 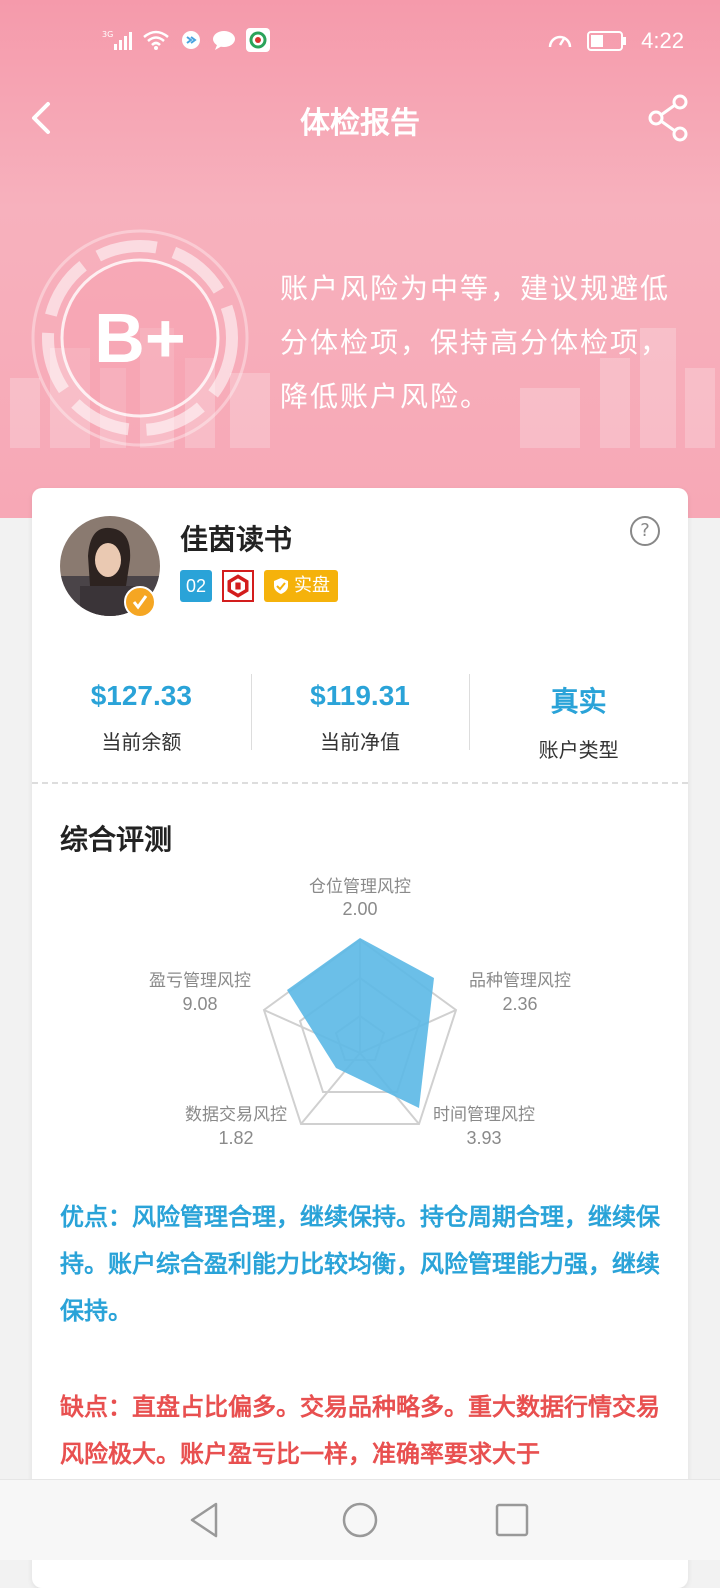 What do you see at coordinates (141, 742) in the screenshot?
I see `balance-label: 当前余额` at bounding box center [141, 742].